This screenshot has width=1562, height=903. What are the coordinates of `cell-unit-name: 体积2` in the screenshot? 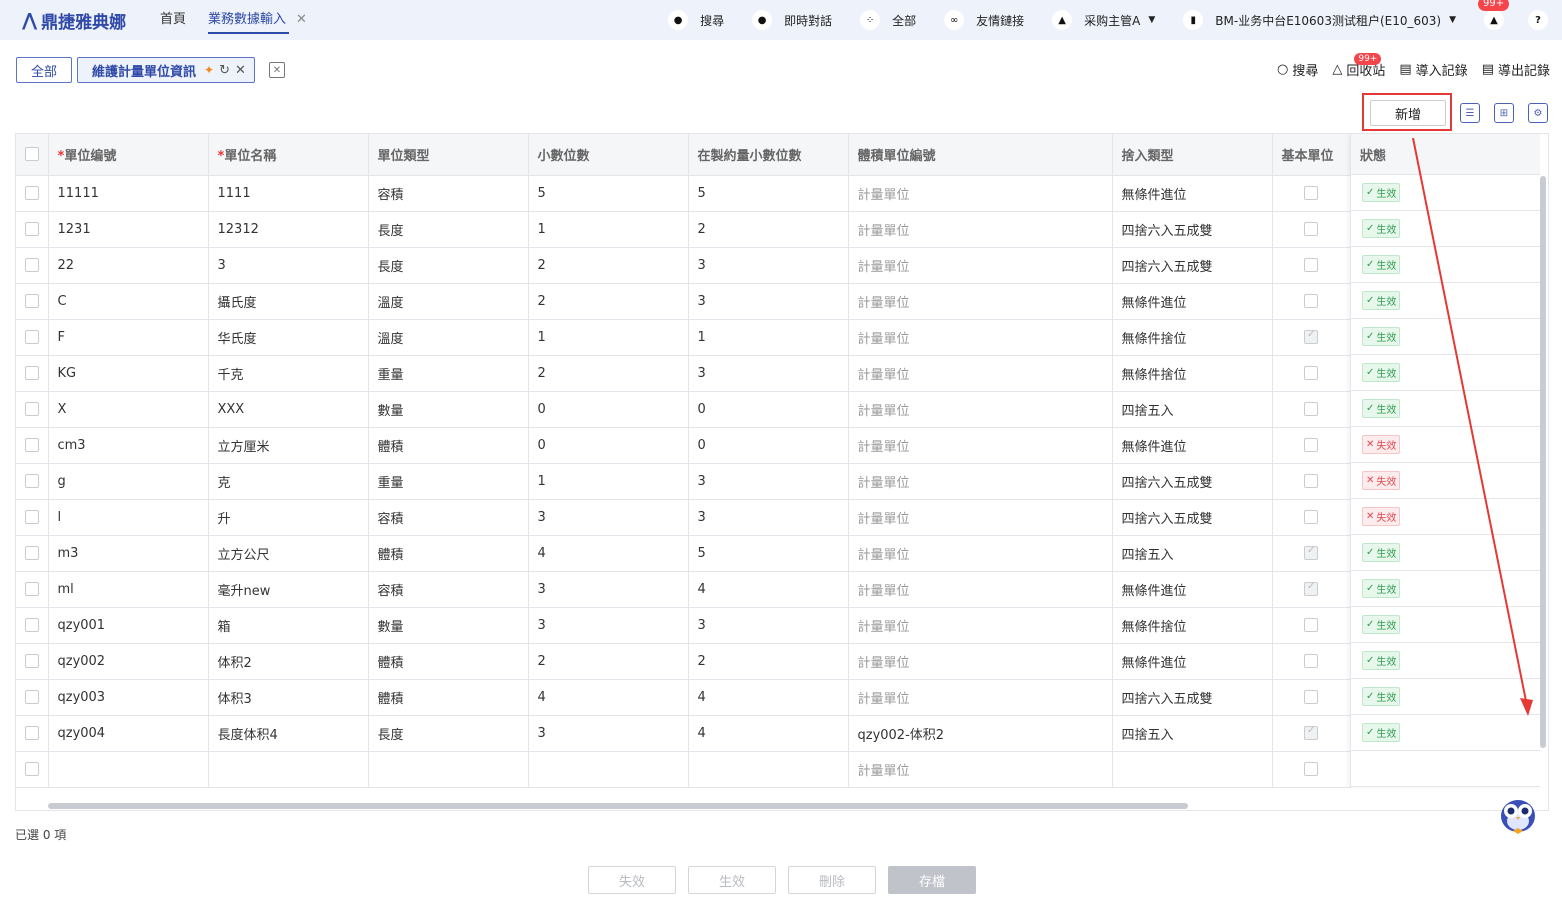 It's located at (288, 661).